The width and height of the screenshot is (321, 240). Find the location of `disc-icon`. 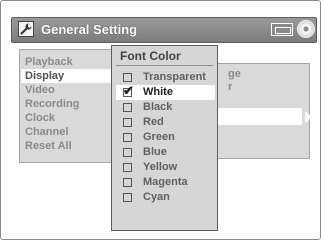

disc-icon is located at coordinates (306, 29).